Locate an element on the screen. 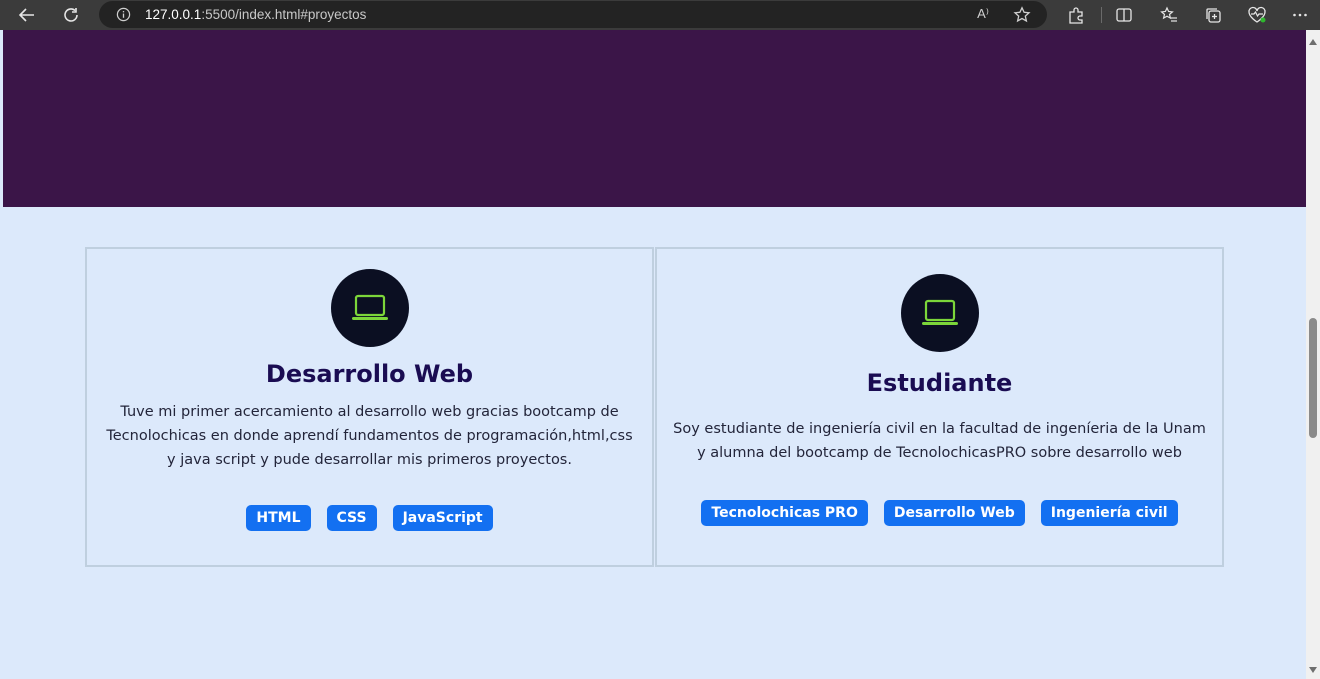 This screenshot has height=679, width=1320. extensions-icon is located at coordinates (1076, 15).